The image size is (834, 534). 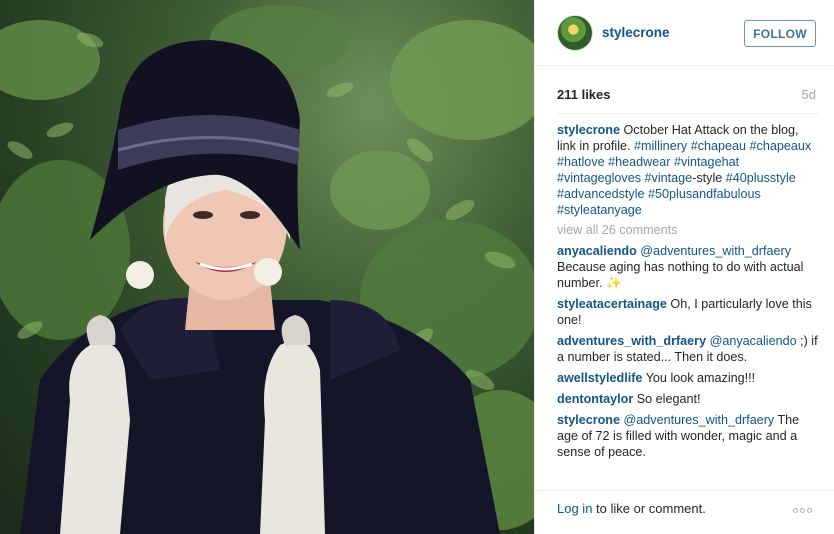 I want to click on caption-username: stylecrone, so click(x=588, y=130).